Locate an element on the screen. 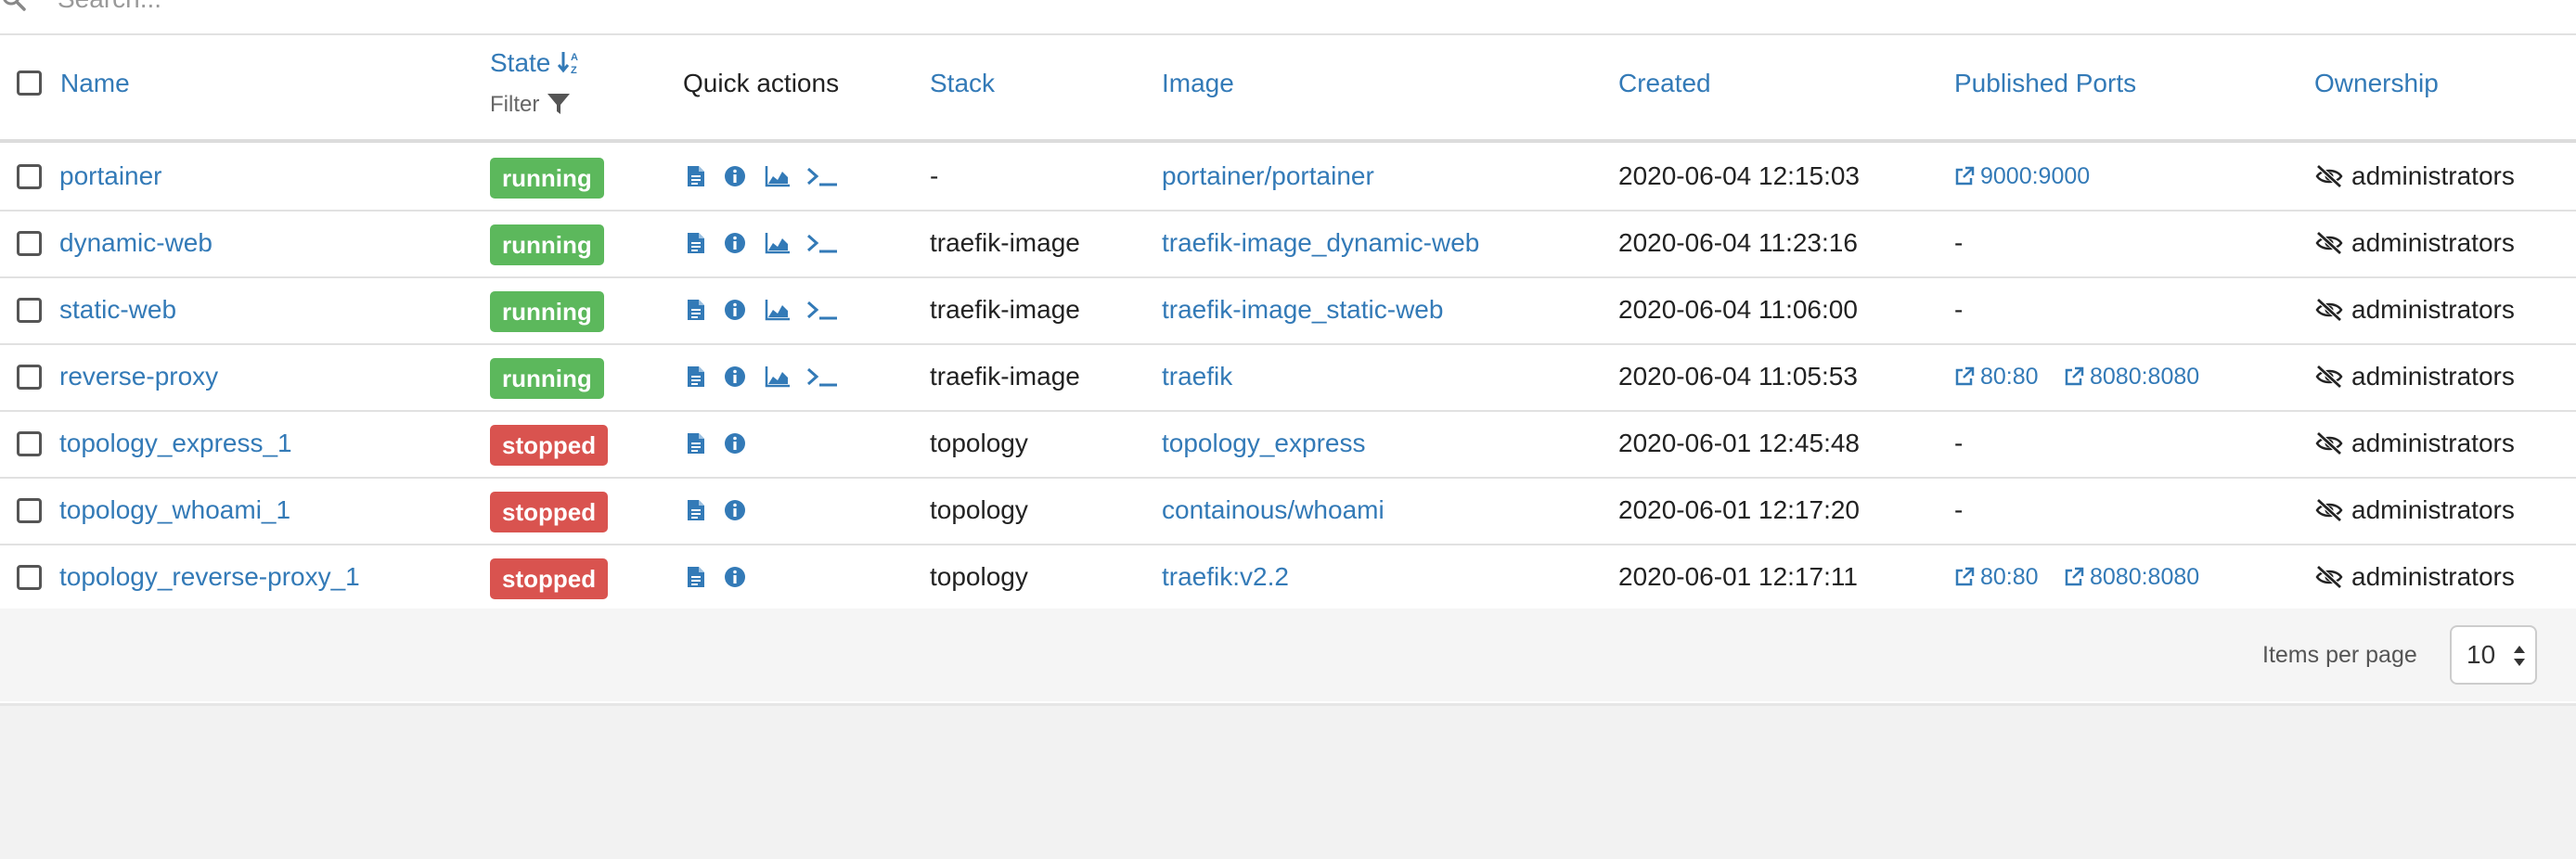 The width and height of the screenshot is (2576, 859). column-name: Name is located at coordinates (95, 83).